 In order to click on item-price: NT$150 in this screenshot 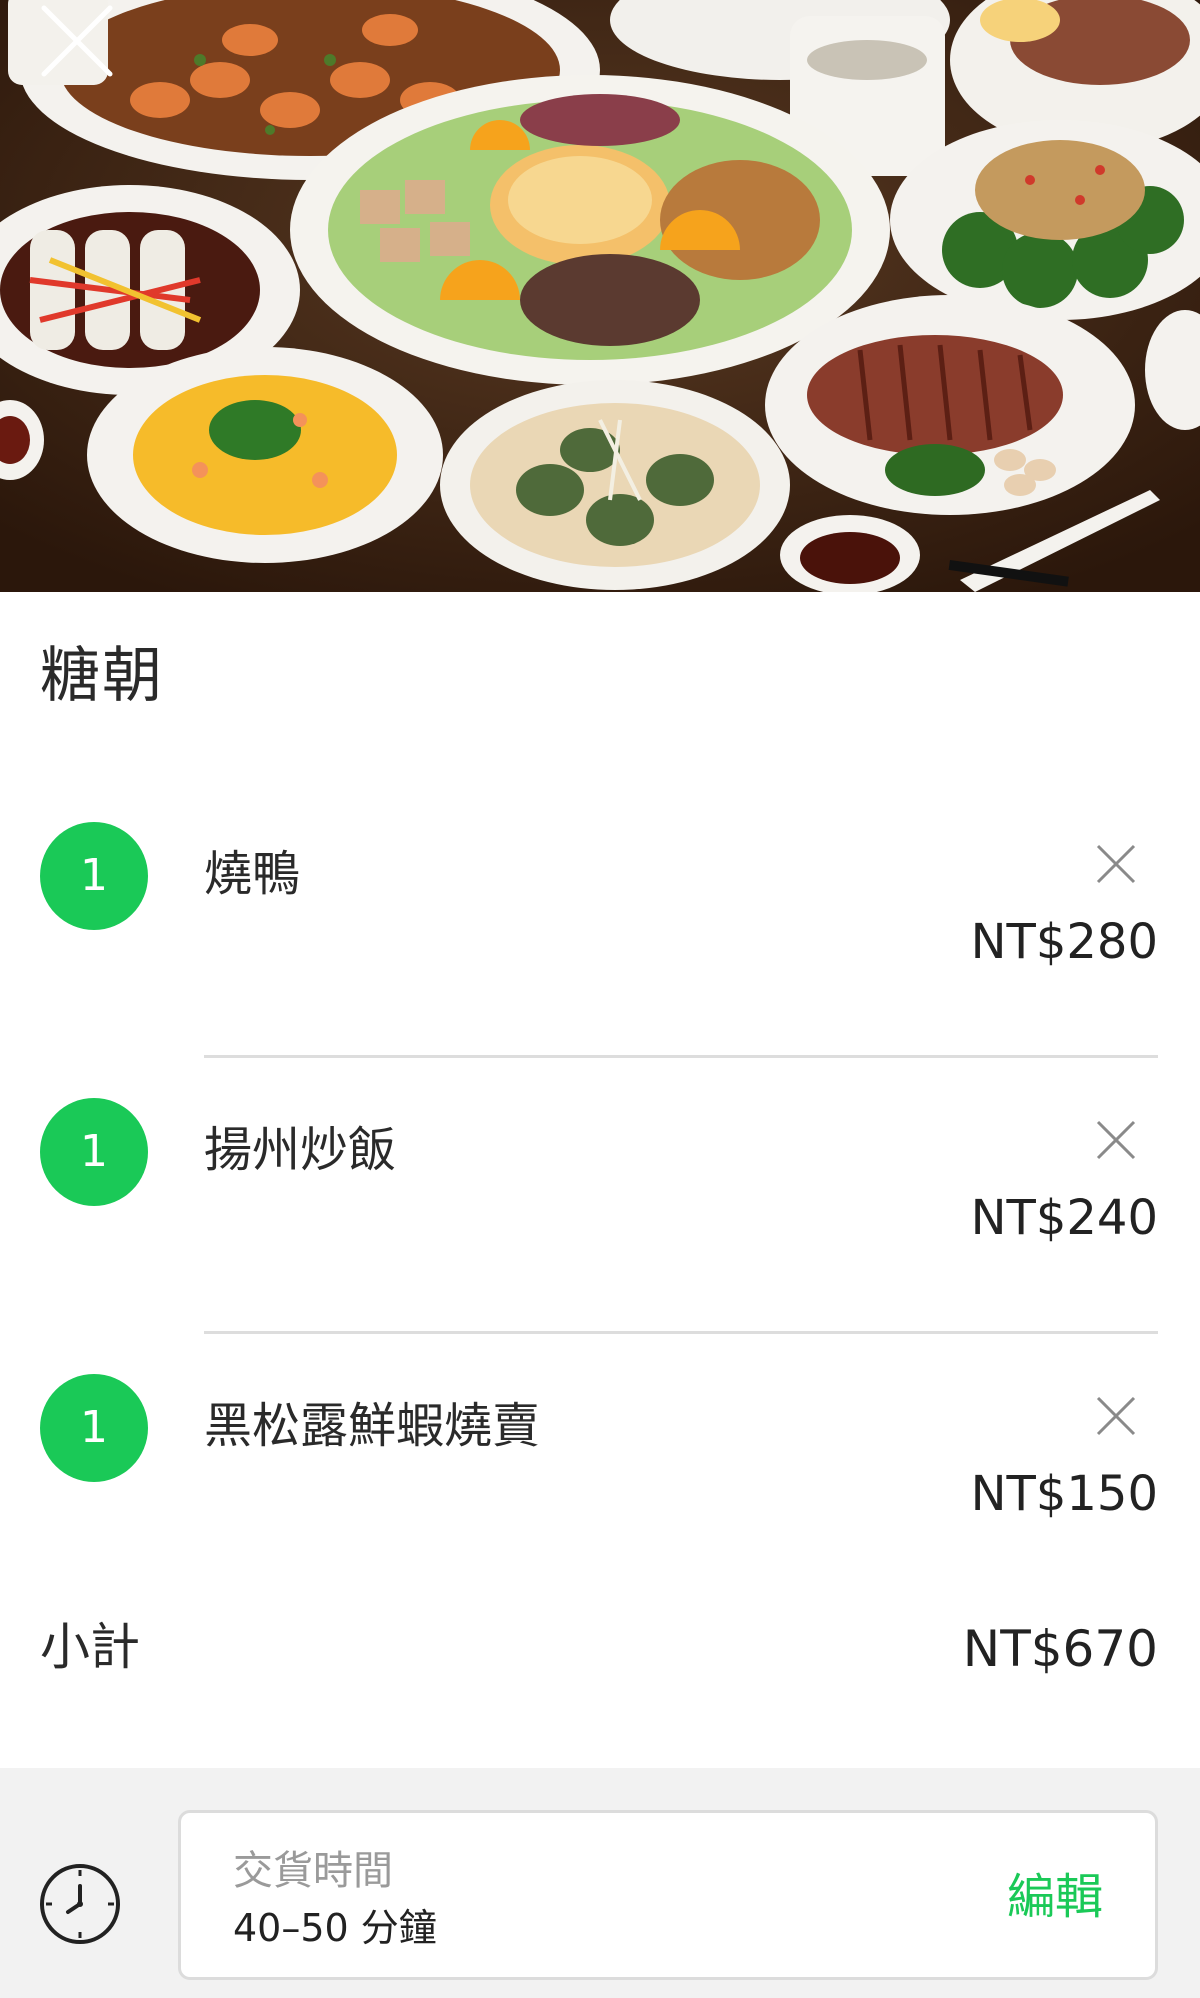, I will do `click(1064, 1494)`.